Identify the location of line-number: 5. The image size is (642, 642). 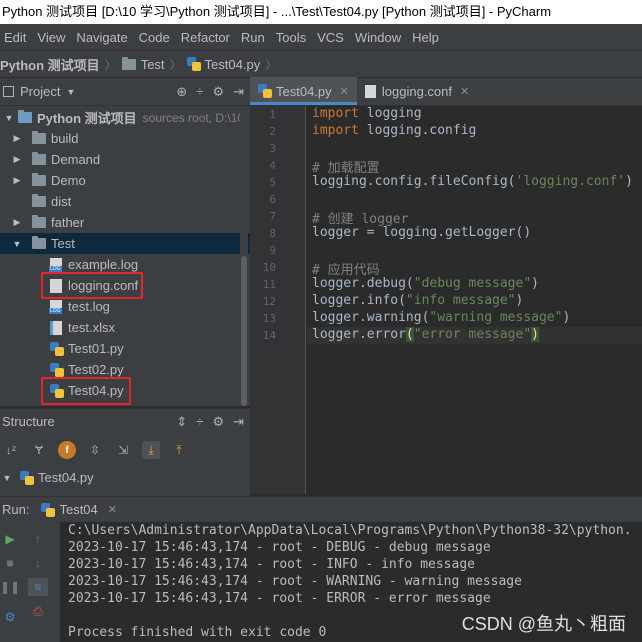
(272, 182).